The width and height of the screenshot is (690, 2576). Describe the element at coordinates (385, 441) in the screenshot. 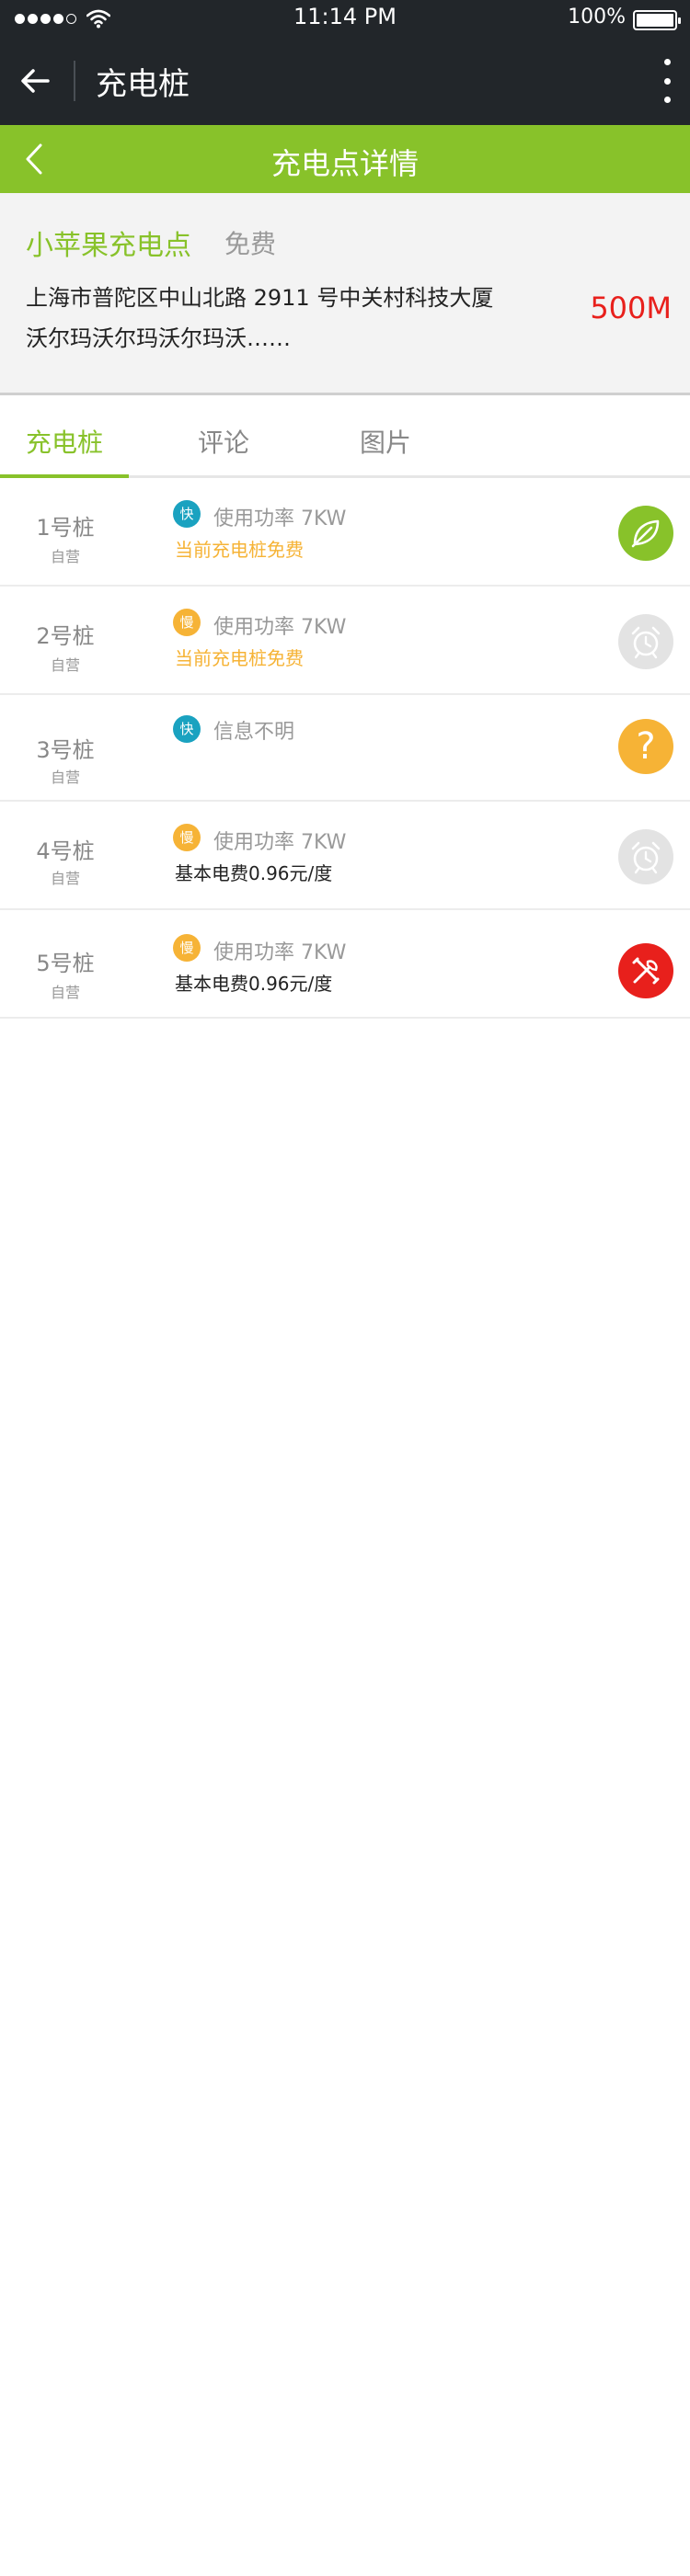

I see `tab-photos: 图片` at that location.